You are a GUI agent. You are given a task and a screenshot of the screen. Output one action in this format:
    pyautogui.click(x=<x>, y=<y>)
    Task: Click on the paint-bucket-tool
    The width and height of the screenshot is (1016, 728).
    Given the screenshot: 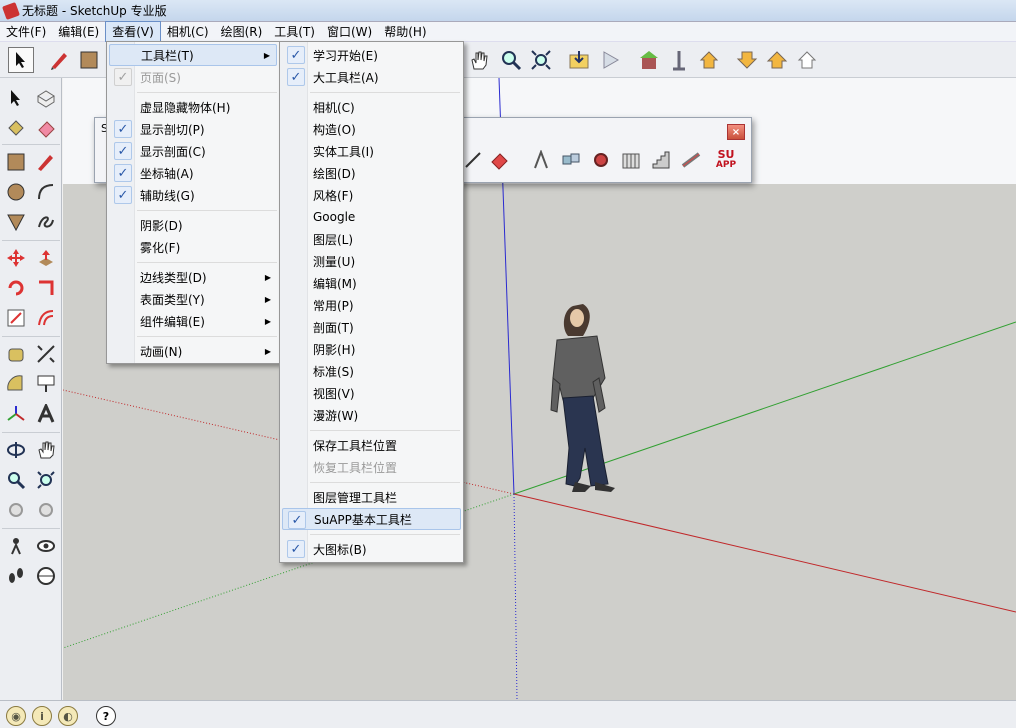 What is the action you would take?
    pyautogui.click(x=16, y=128)
    